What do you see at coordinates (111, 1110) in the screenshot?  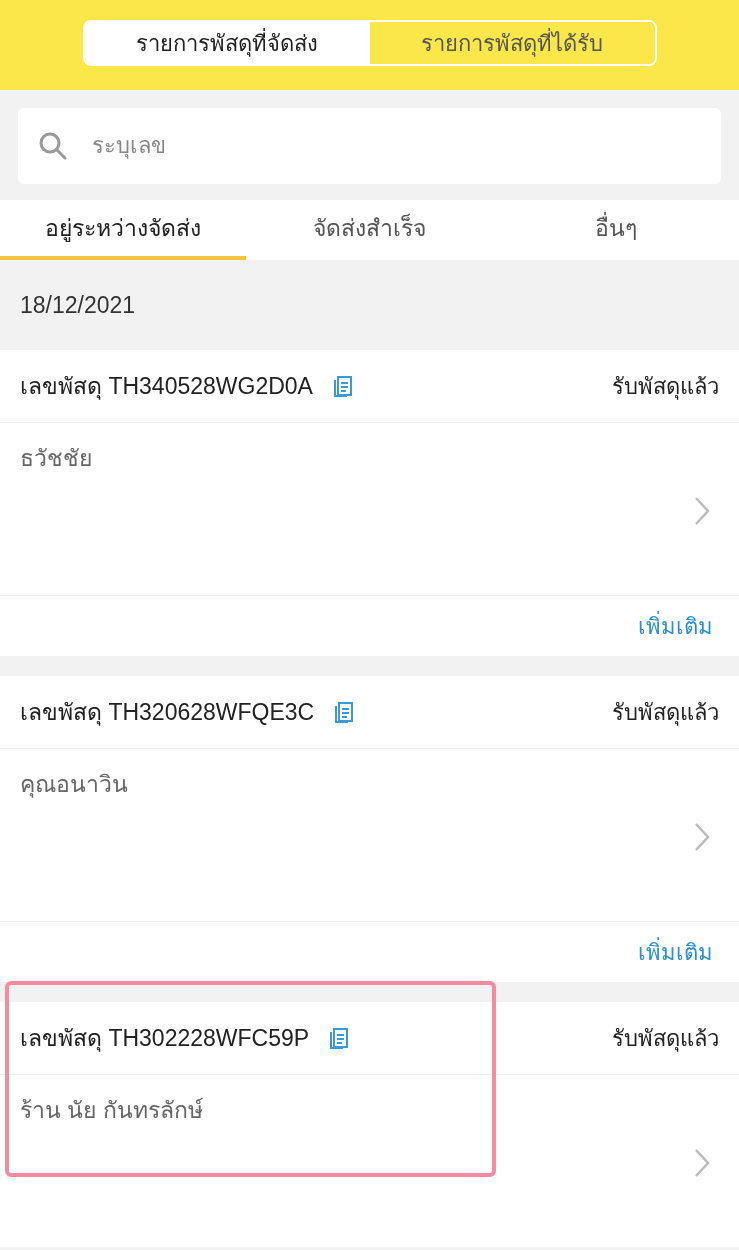 I see `recipient-name: ร้าน นัย กันทรลักษ์` at bounding box center [111, 1110].